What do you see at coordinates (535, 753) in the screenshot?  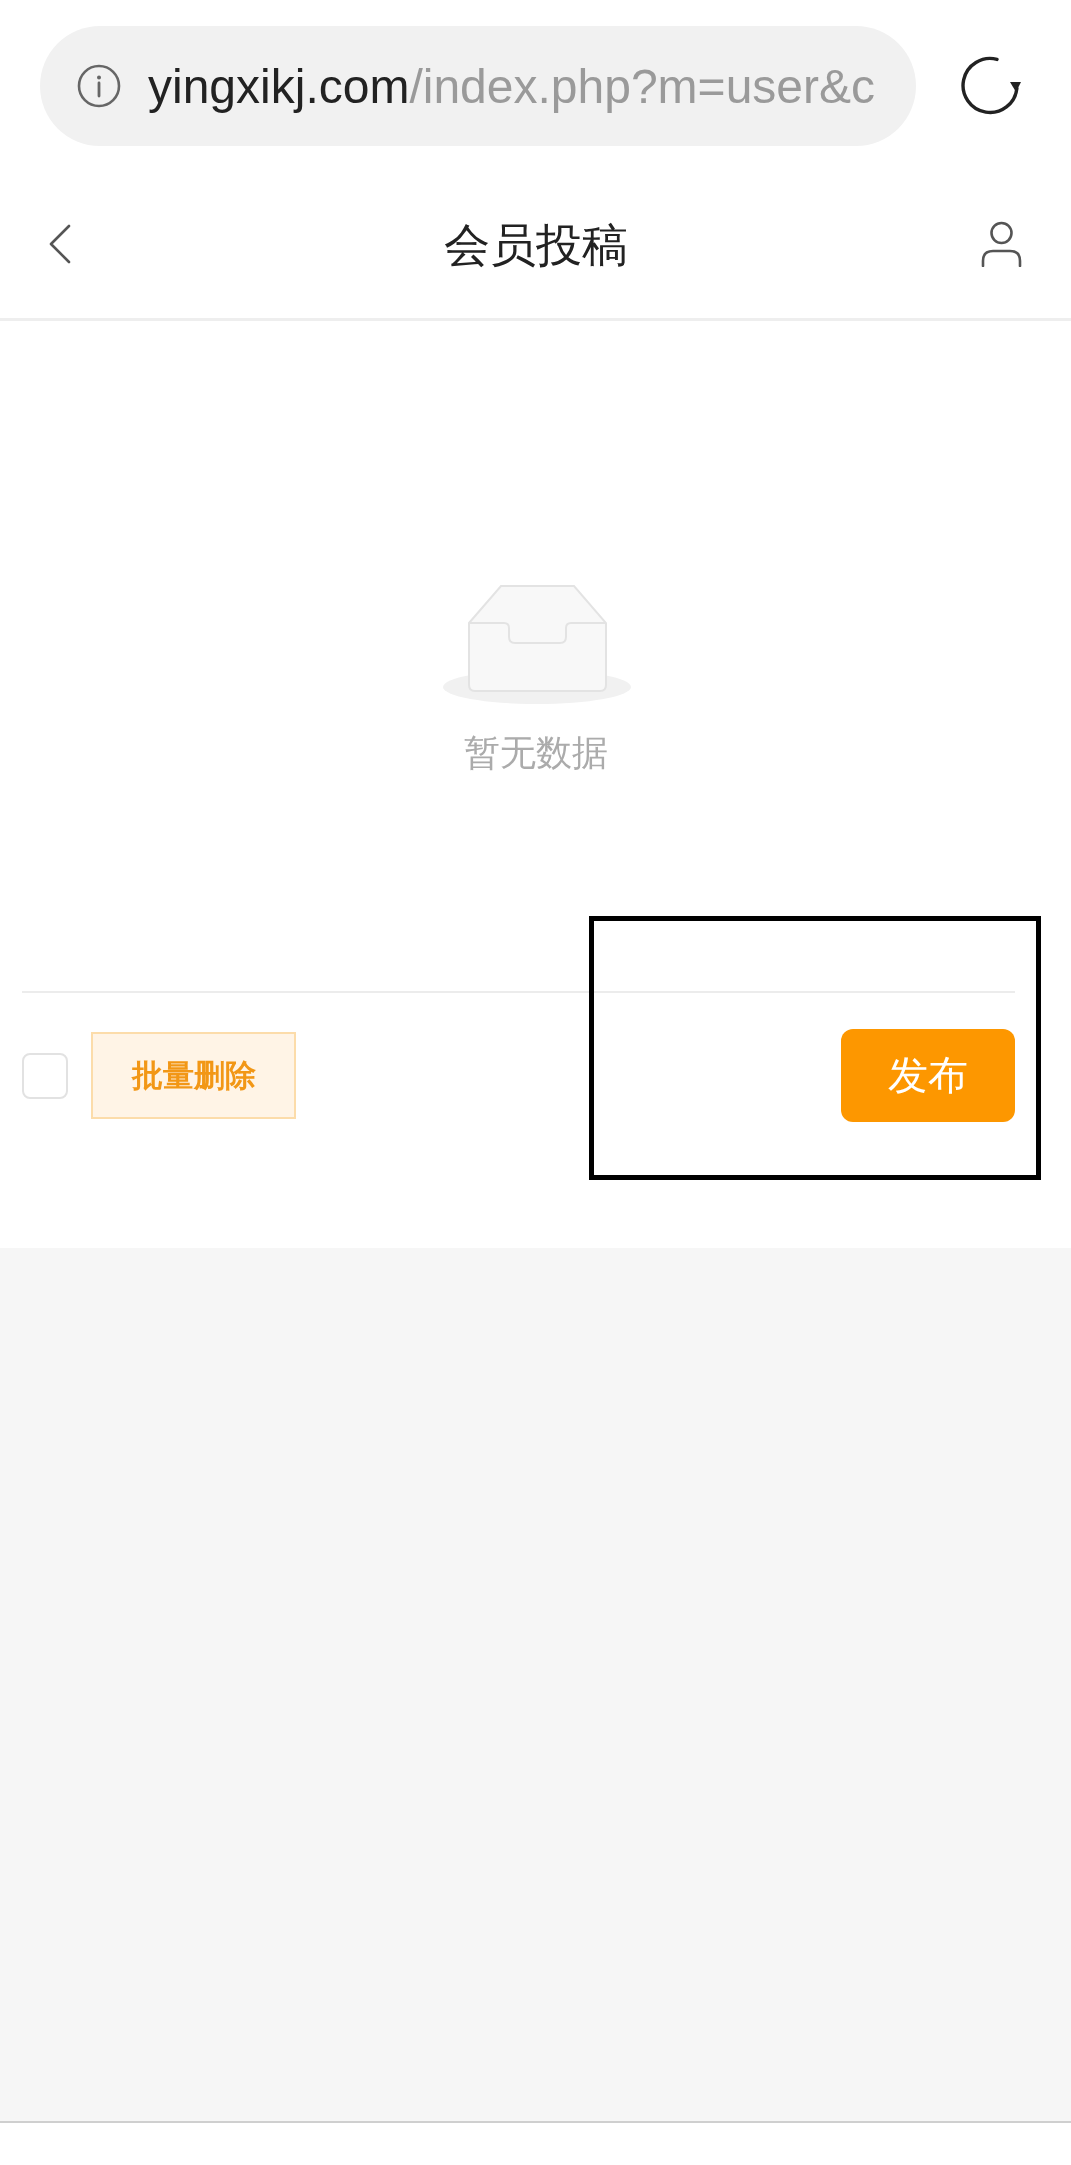 I see `empty-message: 暂无数据` at bounding box center [535, 753].